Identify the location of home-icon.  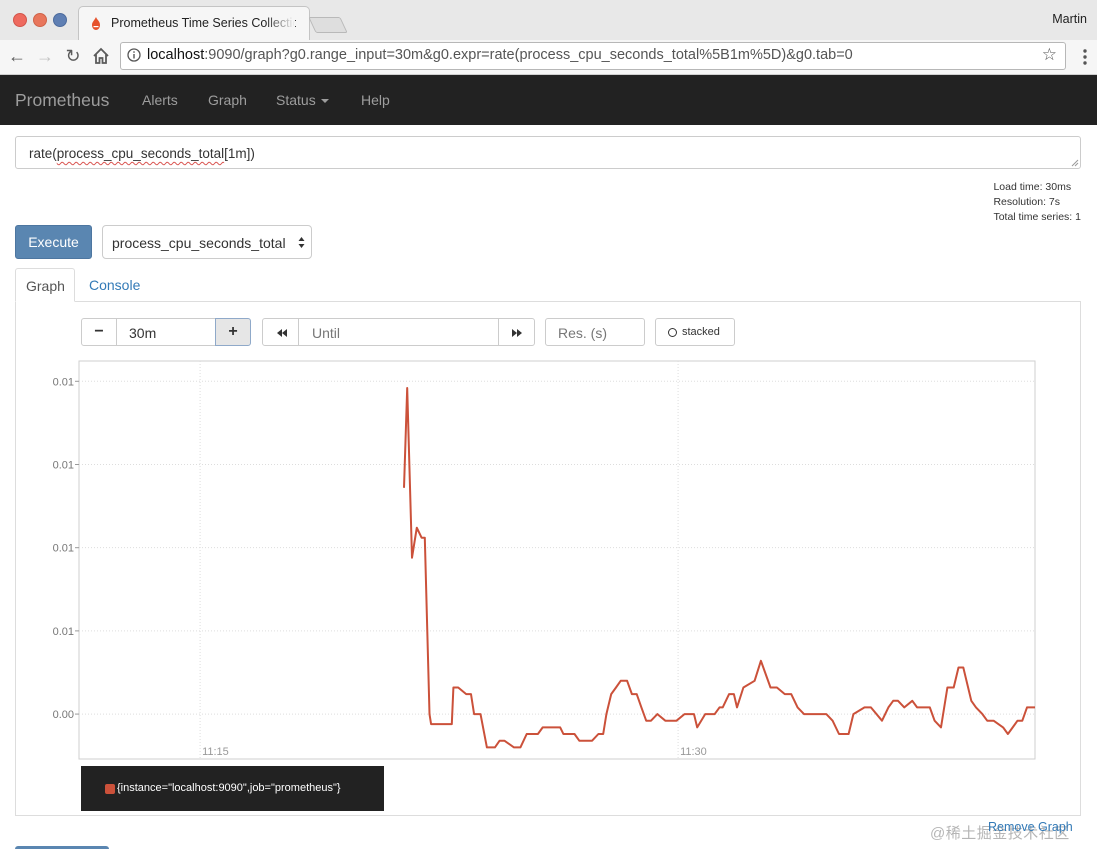
(101, 56).